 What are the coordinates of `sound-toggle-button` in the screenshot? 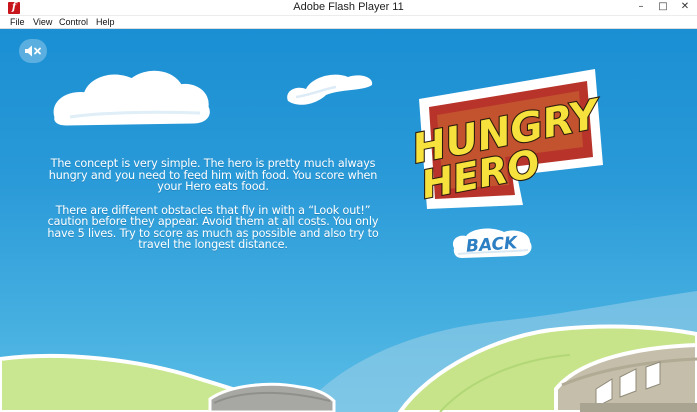 It's located at (33, 51).